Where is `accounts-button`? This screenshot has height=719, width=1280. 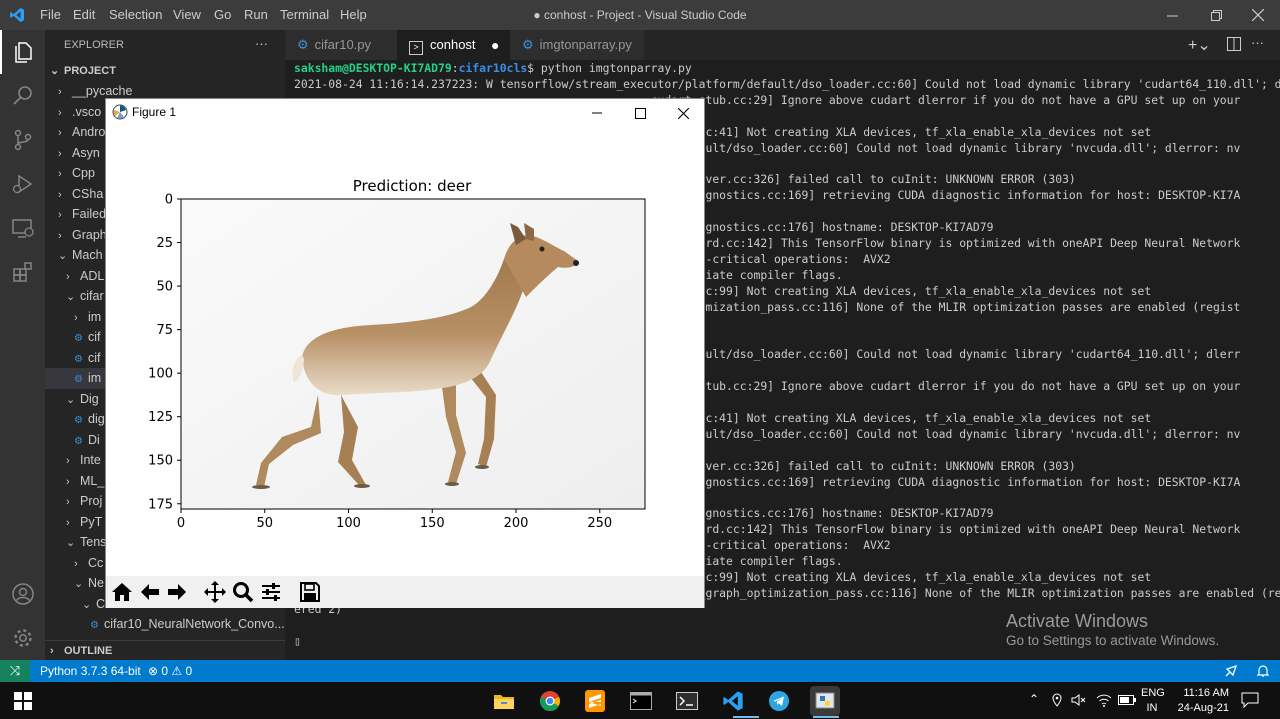 accounts-button is located at coordinates (22, 594).